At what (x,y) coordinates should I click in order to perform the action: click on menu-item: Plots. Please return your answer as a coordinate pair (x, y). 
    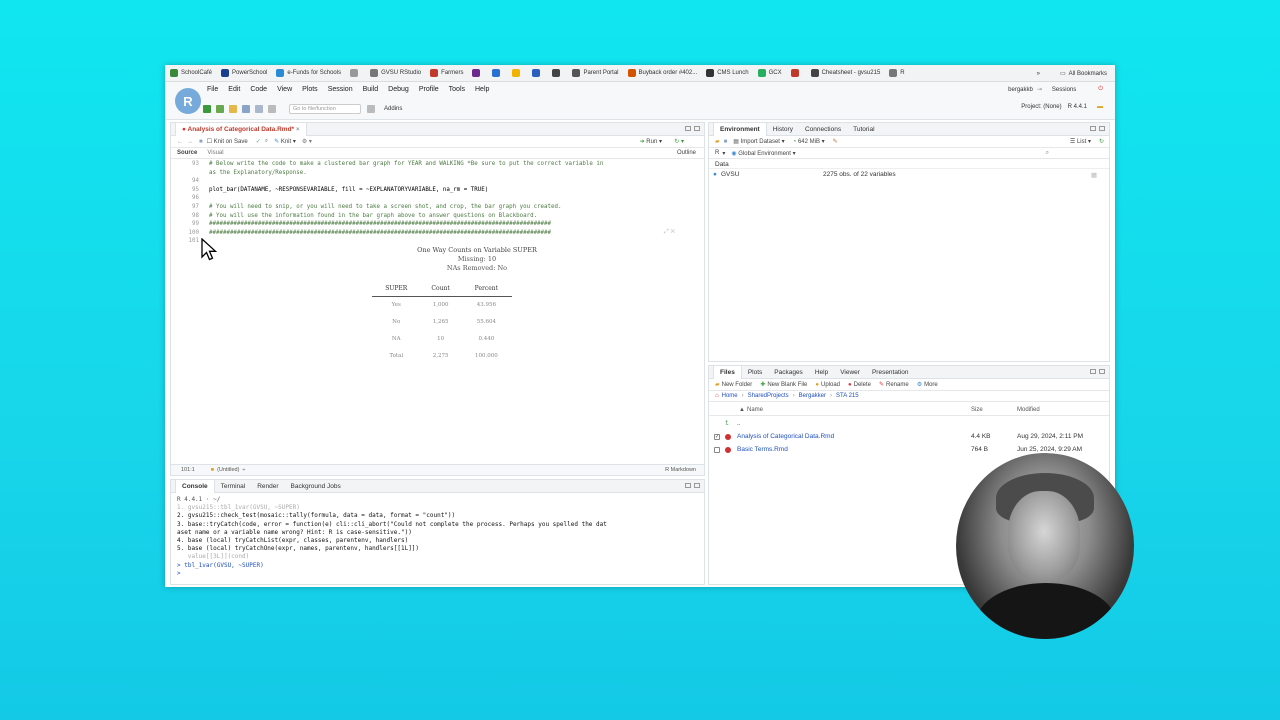
    Looking at the image, I should click on (310, 89).